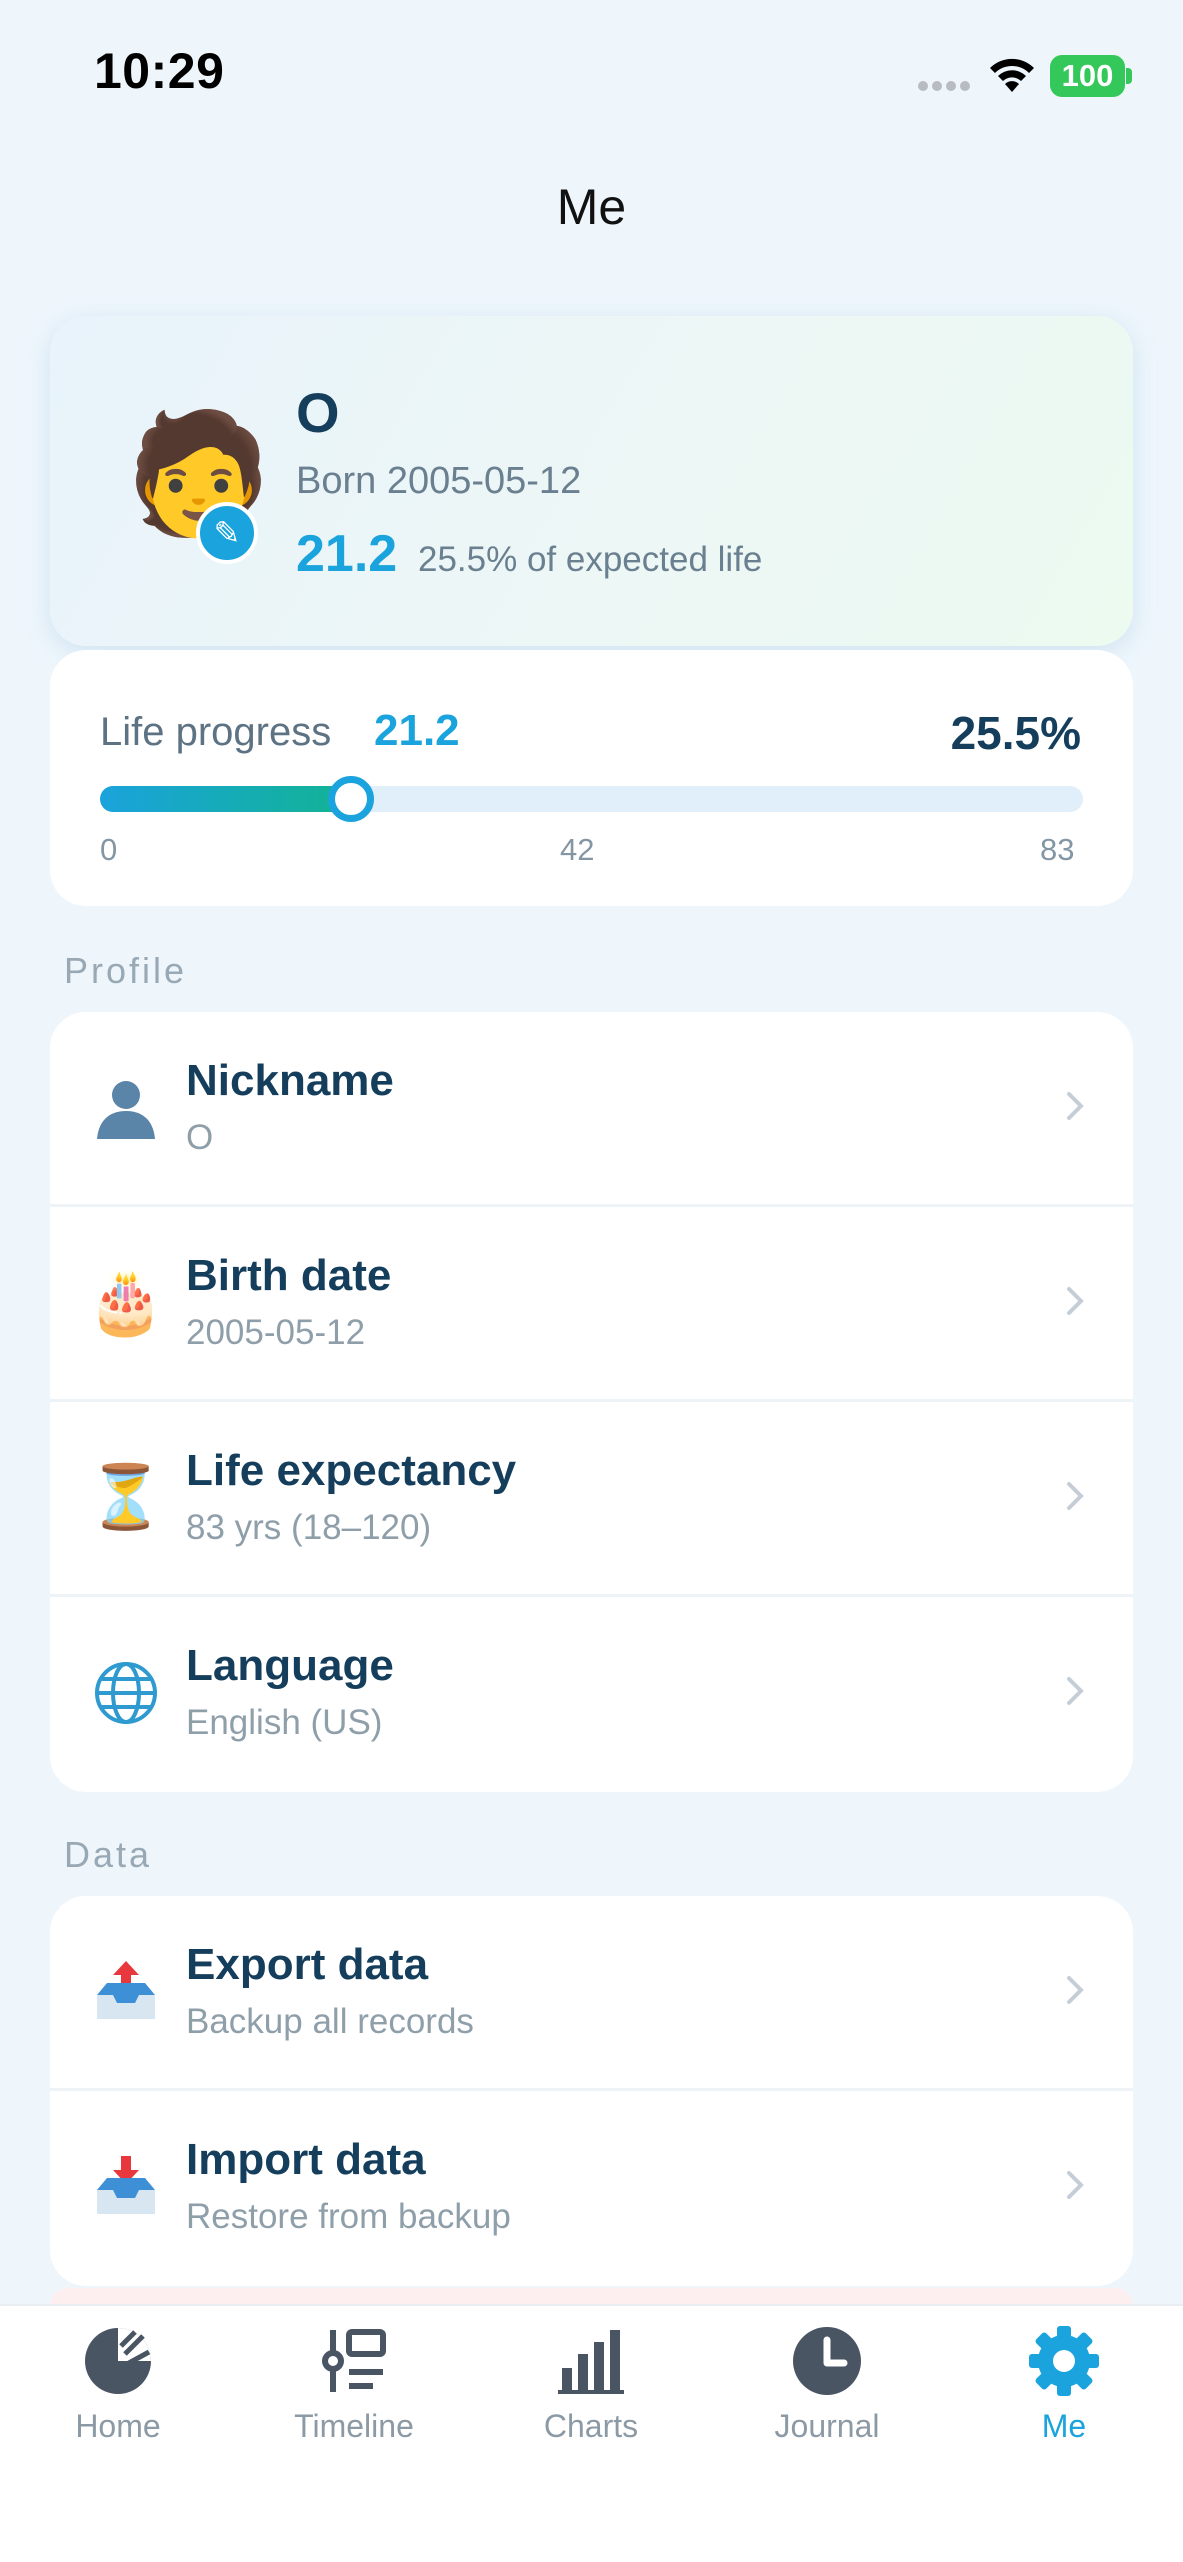  Describe the element at coordinates (126, 2187) in the screenshot. I see `inbox-tray-icon` at that location.